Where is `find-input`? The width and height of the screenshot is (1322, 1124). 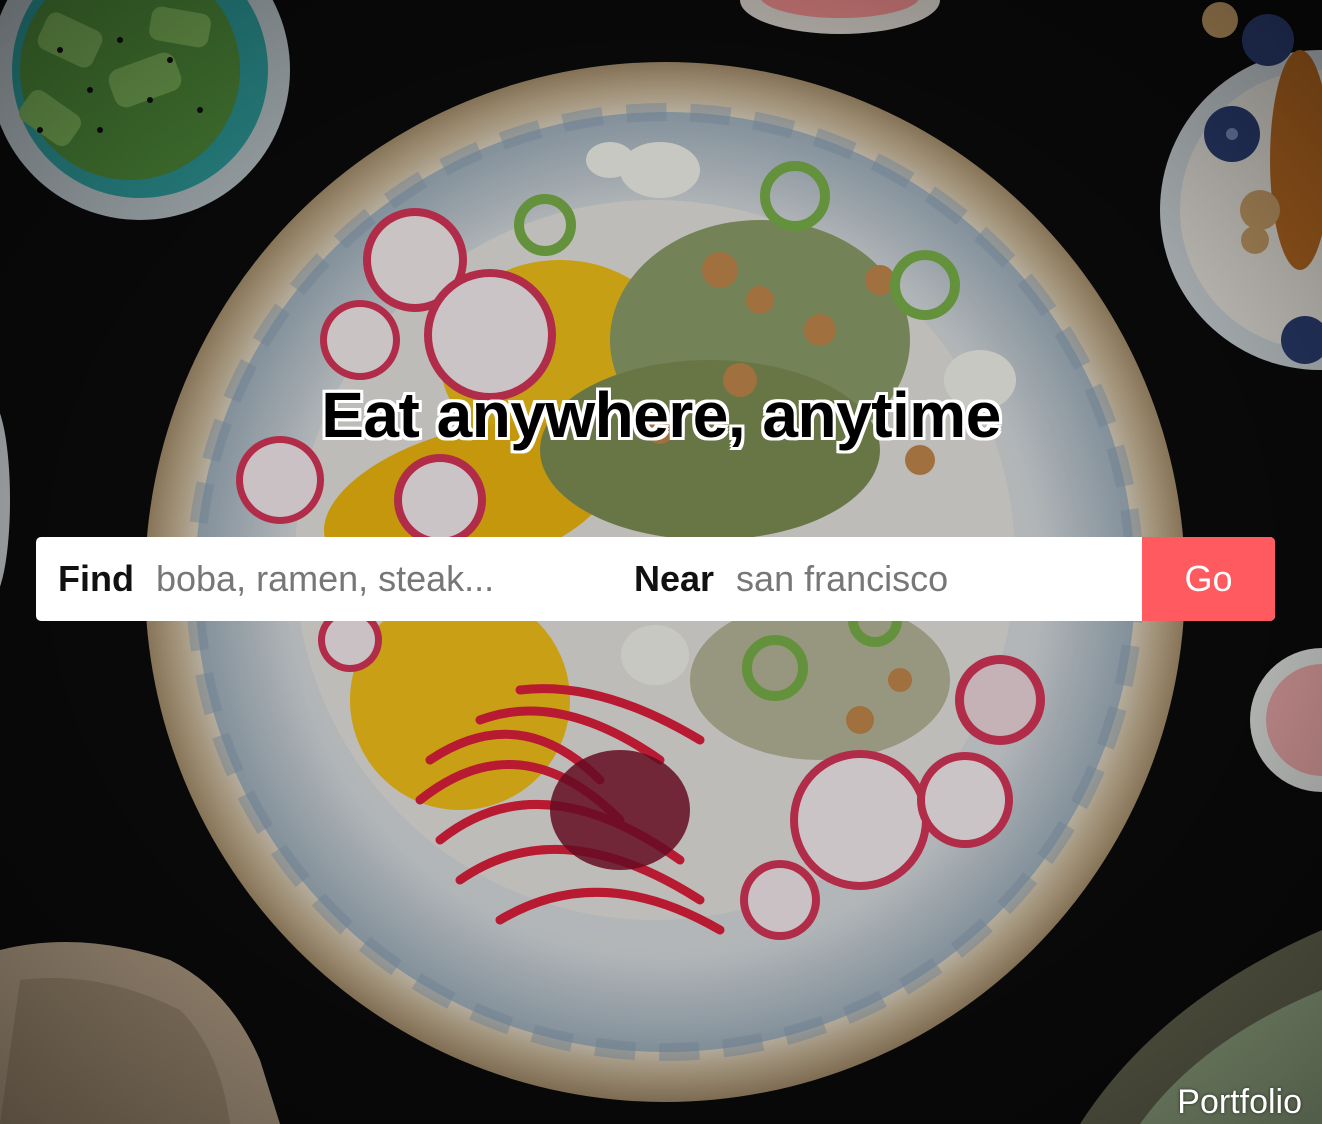
find-input is located at coordinates (364, 579).